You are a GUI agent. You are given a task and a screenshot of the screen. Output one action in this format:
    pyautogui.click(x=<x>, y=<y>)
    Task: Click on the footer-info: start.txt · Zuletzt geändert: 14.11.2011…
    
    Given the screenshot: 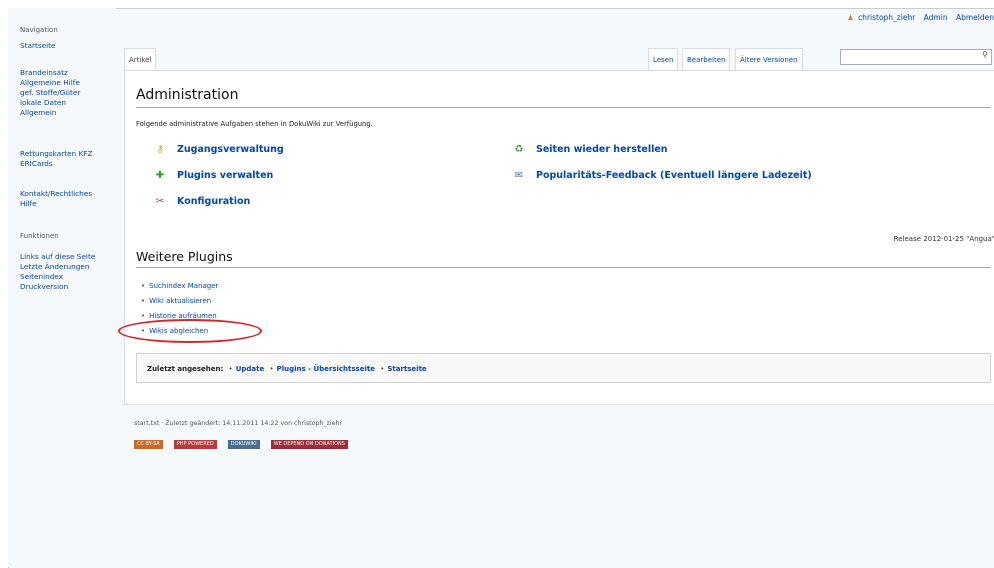 What is the action you would take?
    pyautogui.click(x=238, y=423)
    